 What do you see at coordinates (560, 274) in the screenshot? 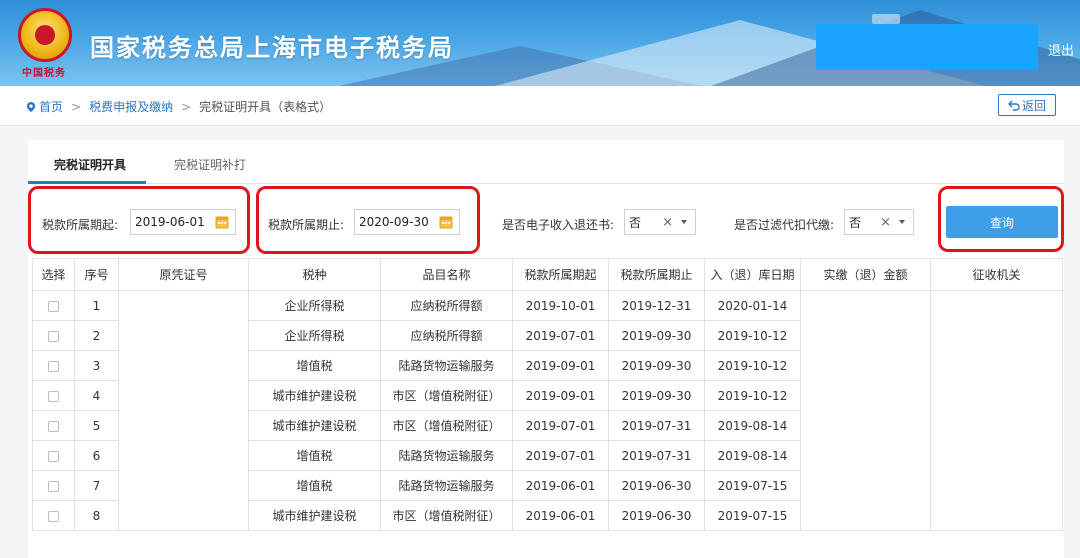
I see `column-header: 税款所属期起` at bounding box center [560, 274].